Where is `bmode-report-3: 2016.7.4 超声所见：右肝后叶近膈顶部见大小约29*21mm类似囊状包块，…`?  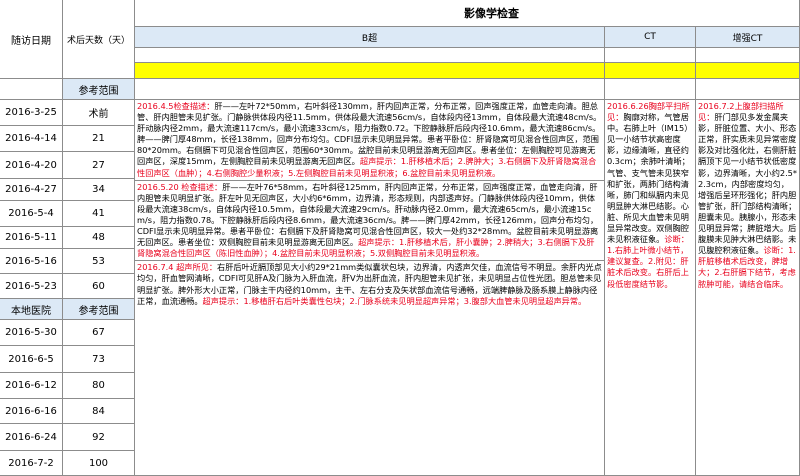 bmode-report-3: 2016.7.4 超声所见：右肝后叶近膈顶部见大小约29*21mm类似囊状包块，… is located at coordinates (369, 284).